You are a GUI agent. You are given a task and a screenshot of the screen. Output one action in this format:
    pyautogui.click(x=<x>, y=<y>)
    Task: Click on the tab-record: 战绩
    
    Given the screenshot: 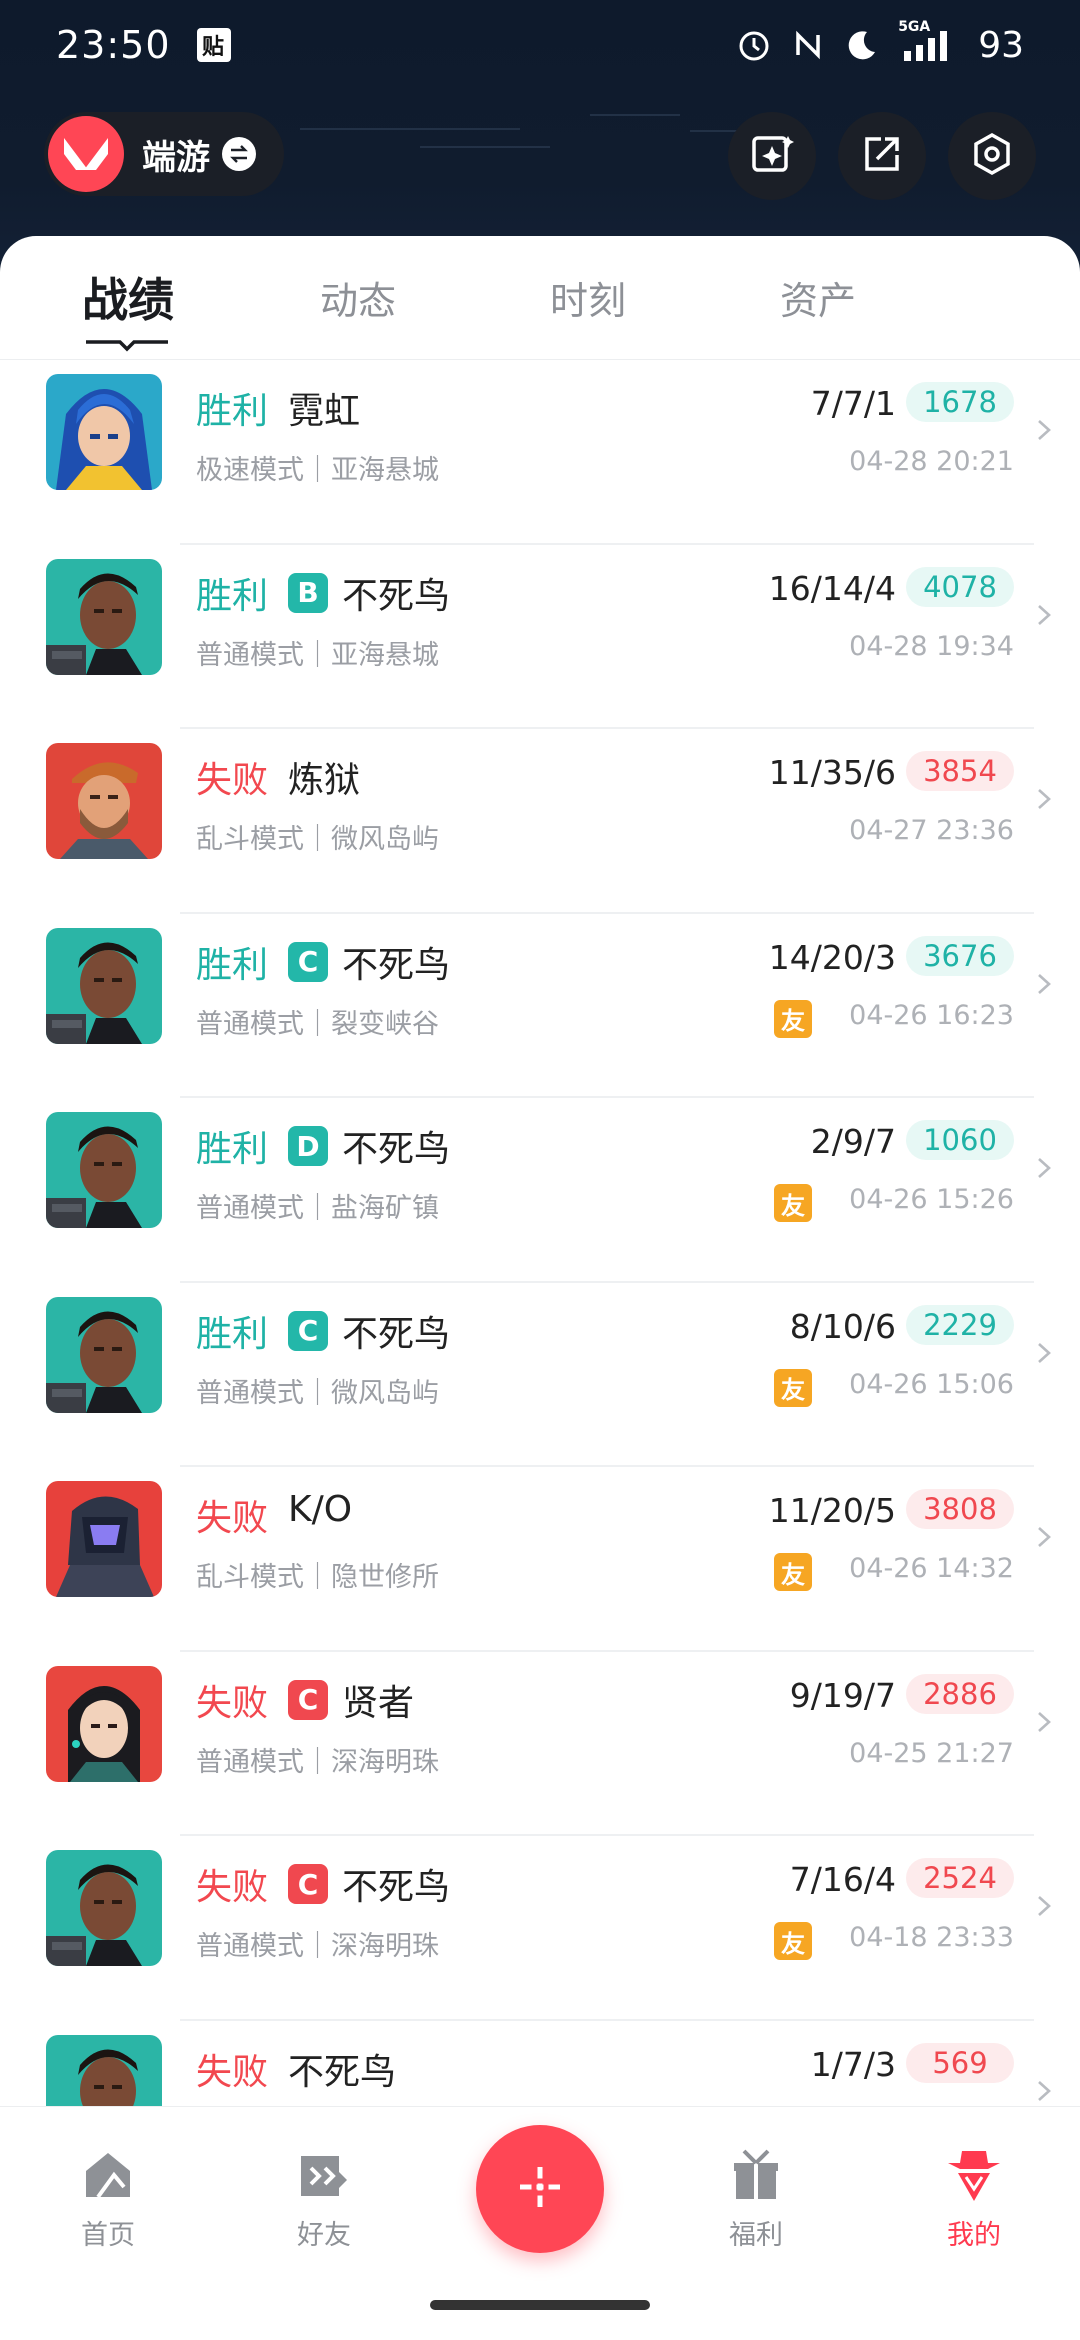 What is the action you would take?
    pyautogui.click(x=128, y=297)
    